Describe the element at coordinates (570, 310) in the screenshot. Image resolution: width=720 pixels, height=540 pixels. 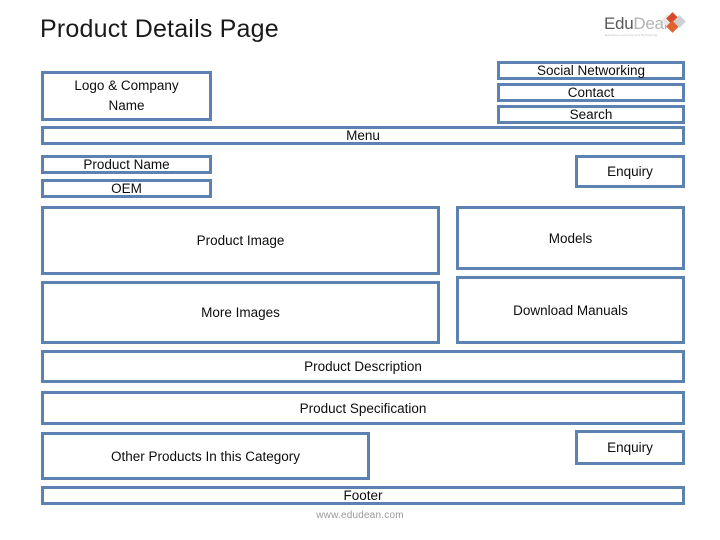
I see `download-manuals-box: Download Manuals` at that location.